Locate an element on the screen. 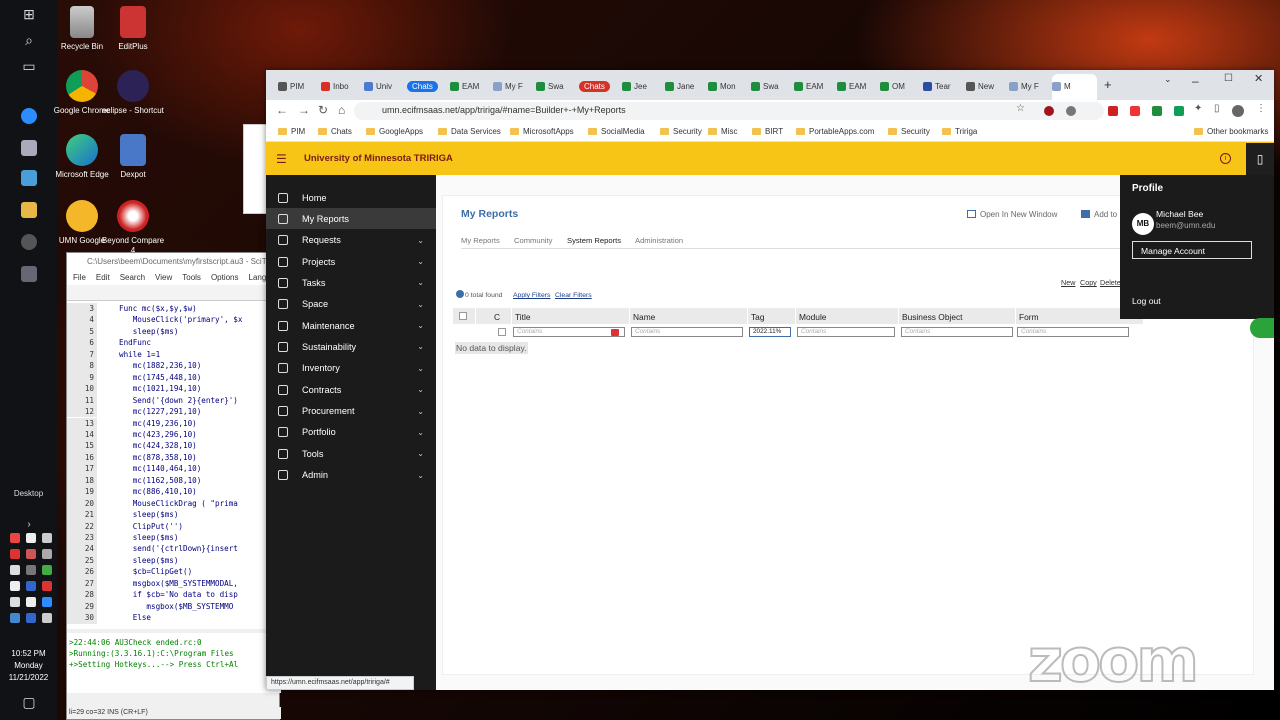 This screenshot has height=720, width=1280. code-line: mc(1140,464,10) is located at coordinates (160, 468).